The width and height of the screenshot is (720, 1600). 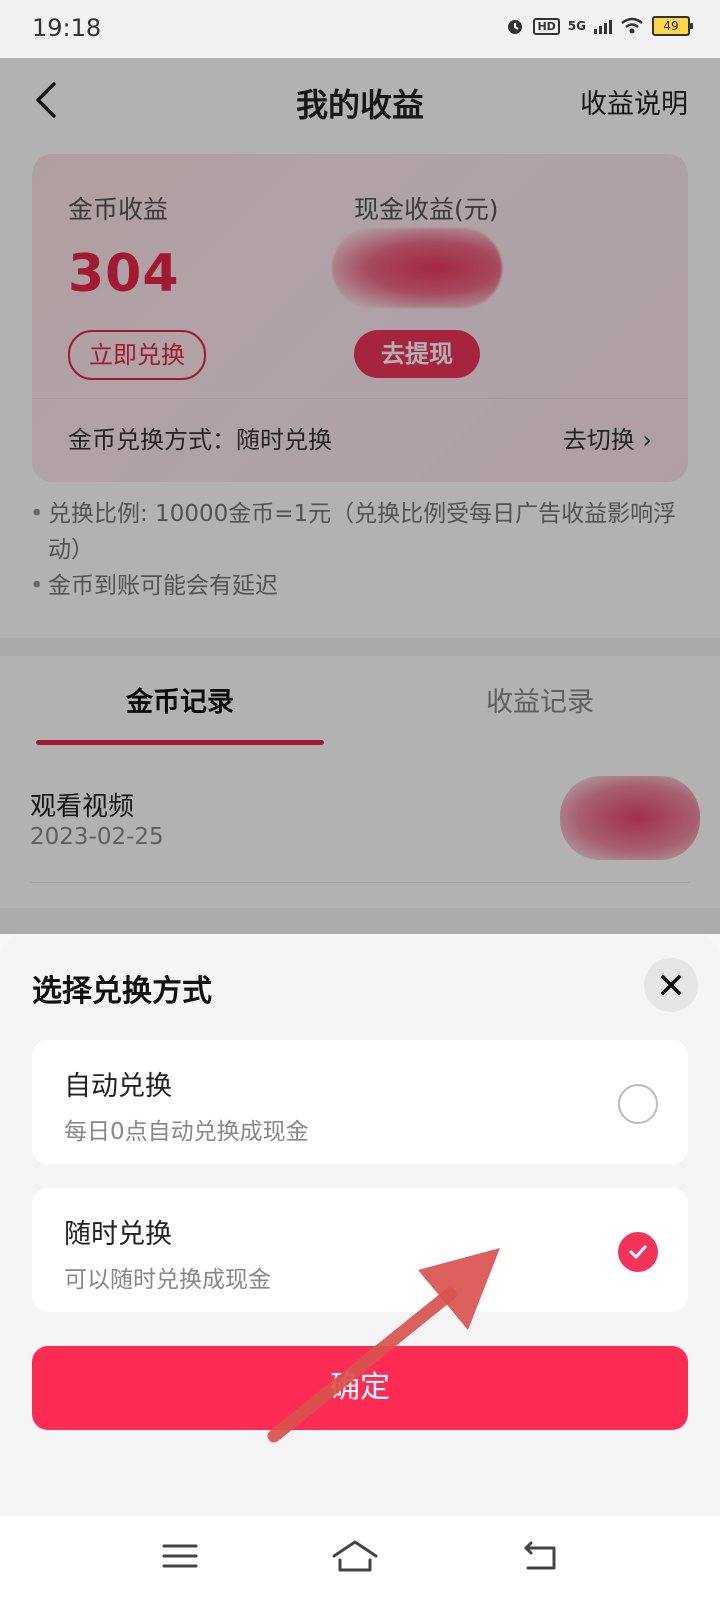 I want to click on system-nav-bar, so click(x=360, y=1558).